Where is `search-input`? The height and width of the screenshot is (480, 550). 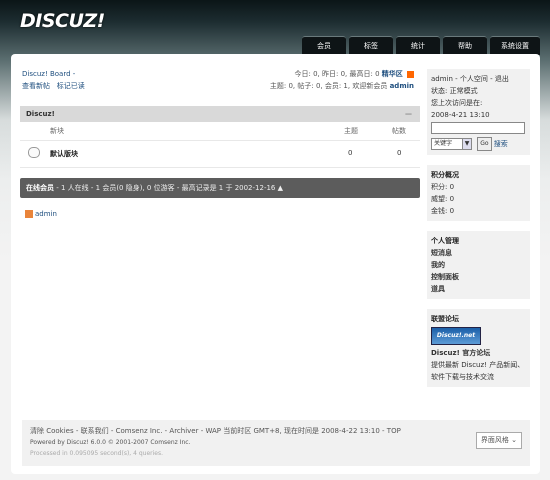
search-input is located at coordinates (478, 128).